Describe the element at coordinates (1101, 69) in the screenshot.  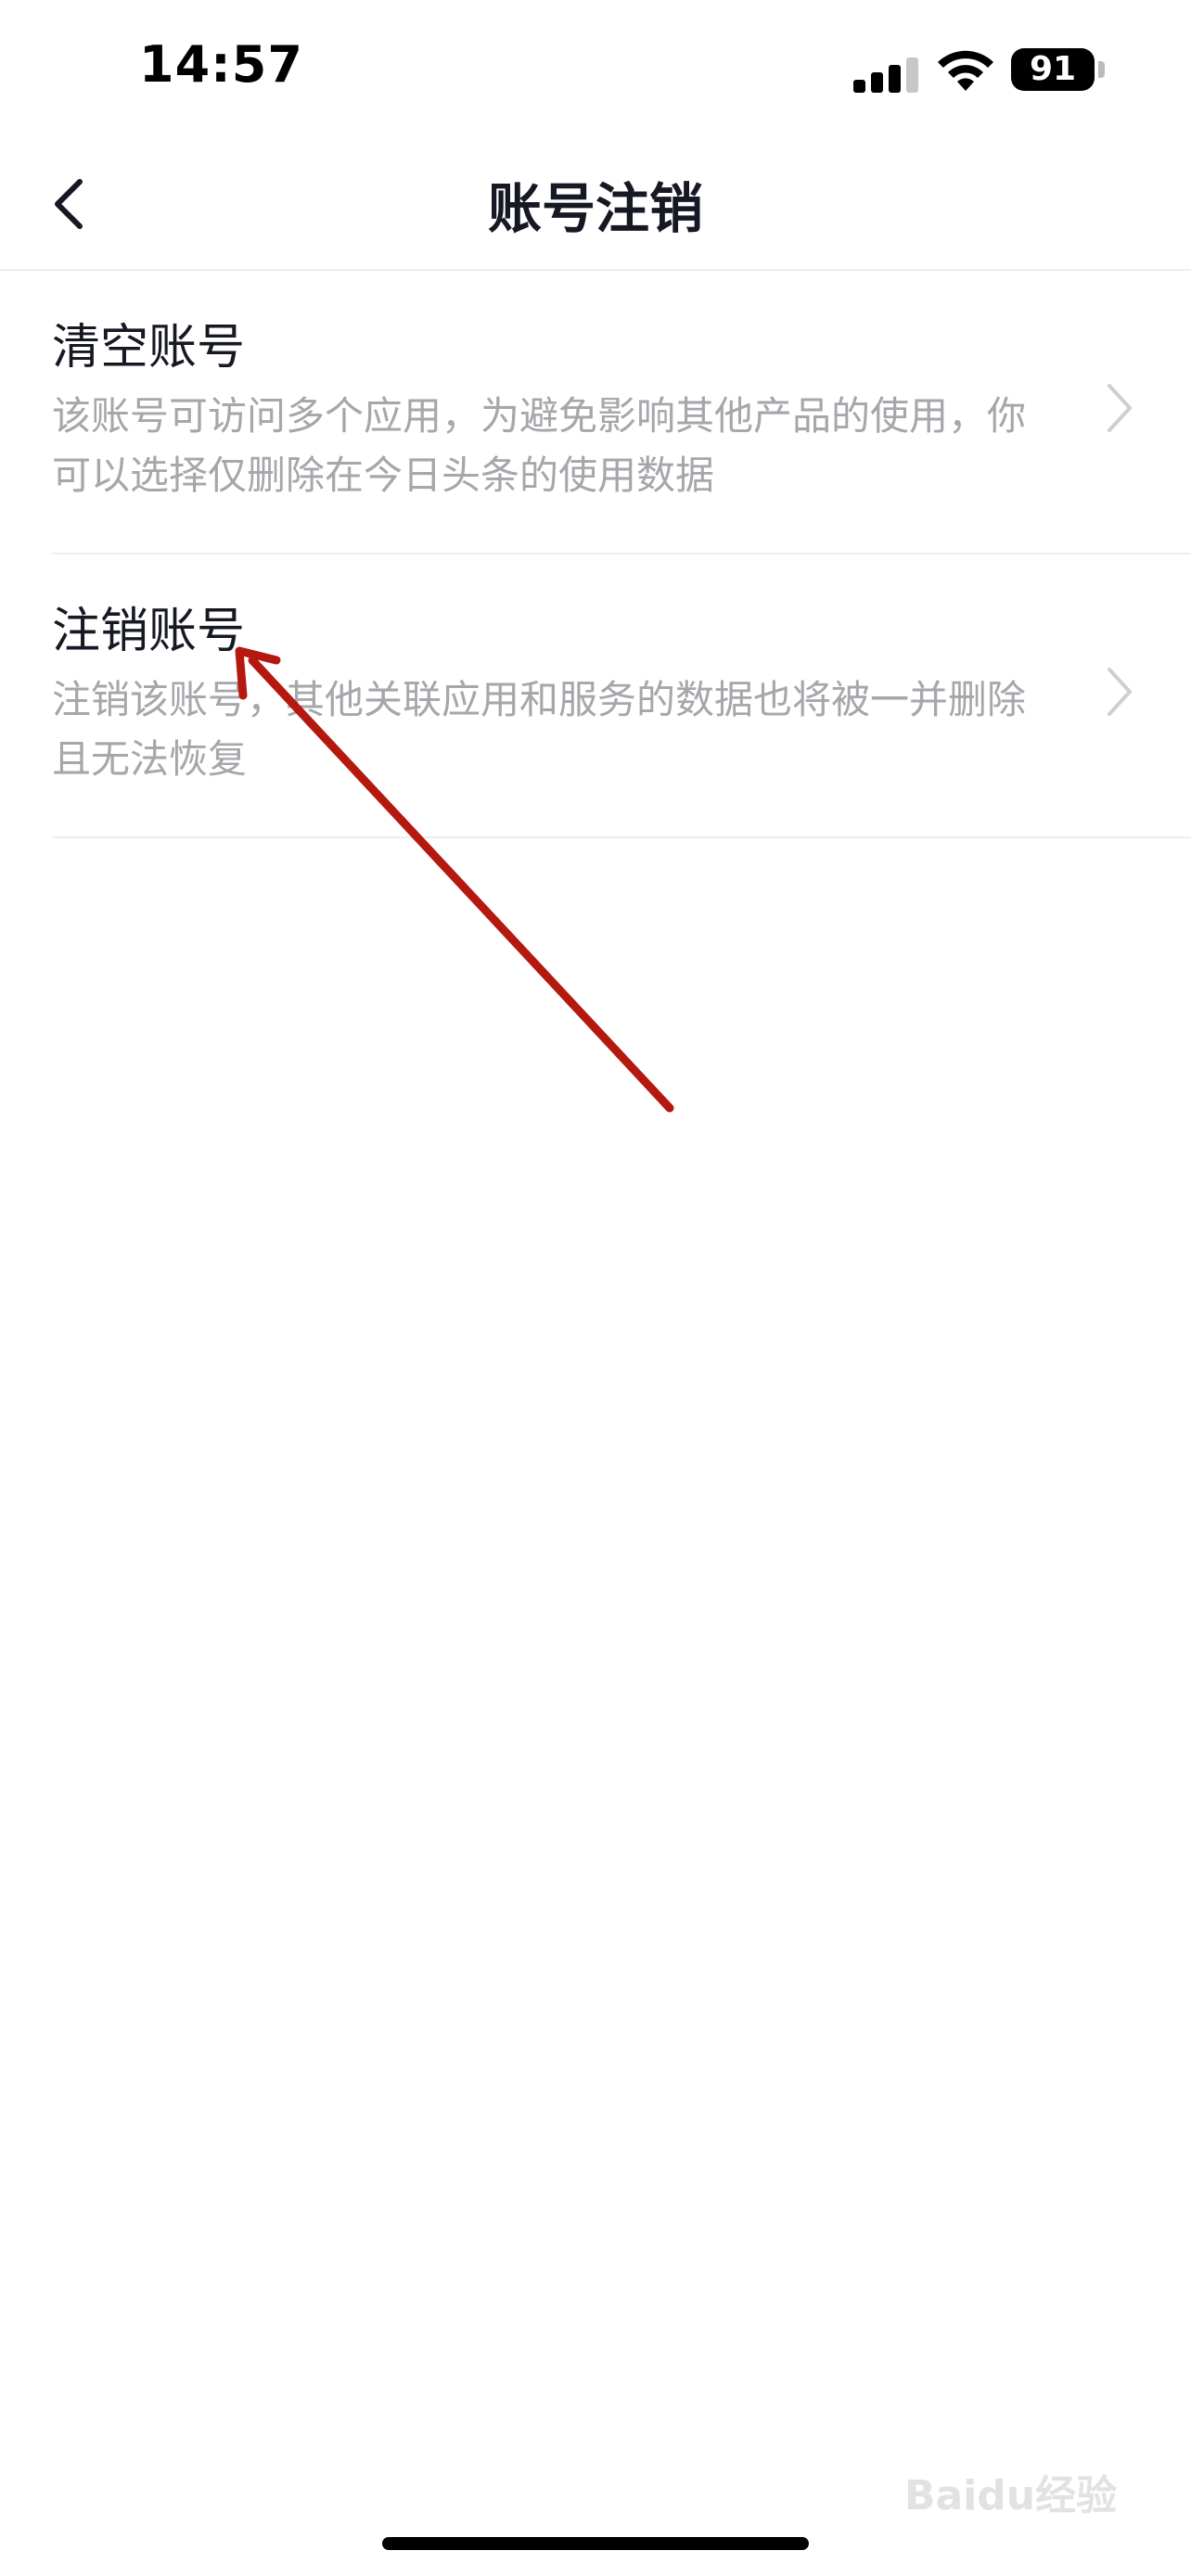
I see `battery-tip` at that location.